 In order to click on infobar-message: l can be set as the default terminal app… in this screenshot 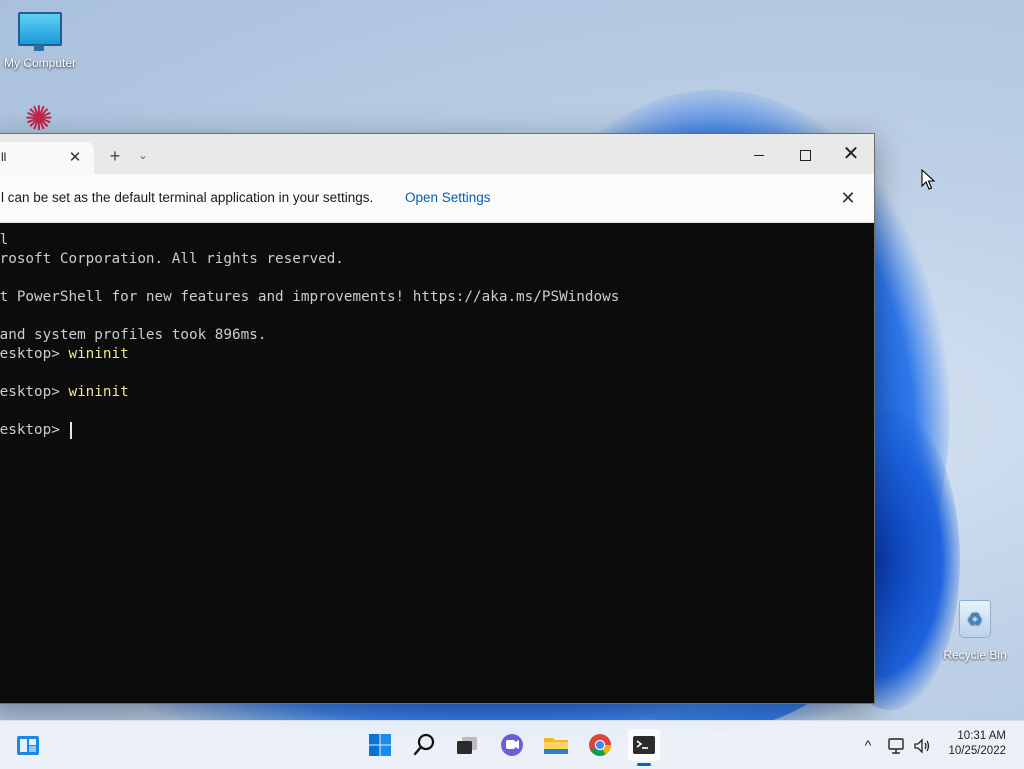, I will do `click(187, 197)`.